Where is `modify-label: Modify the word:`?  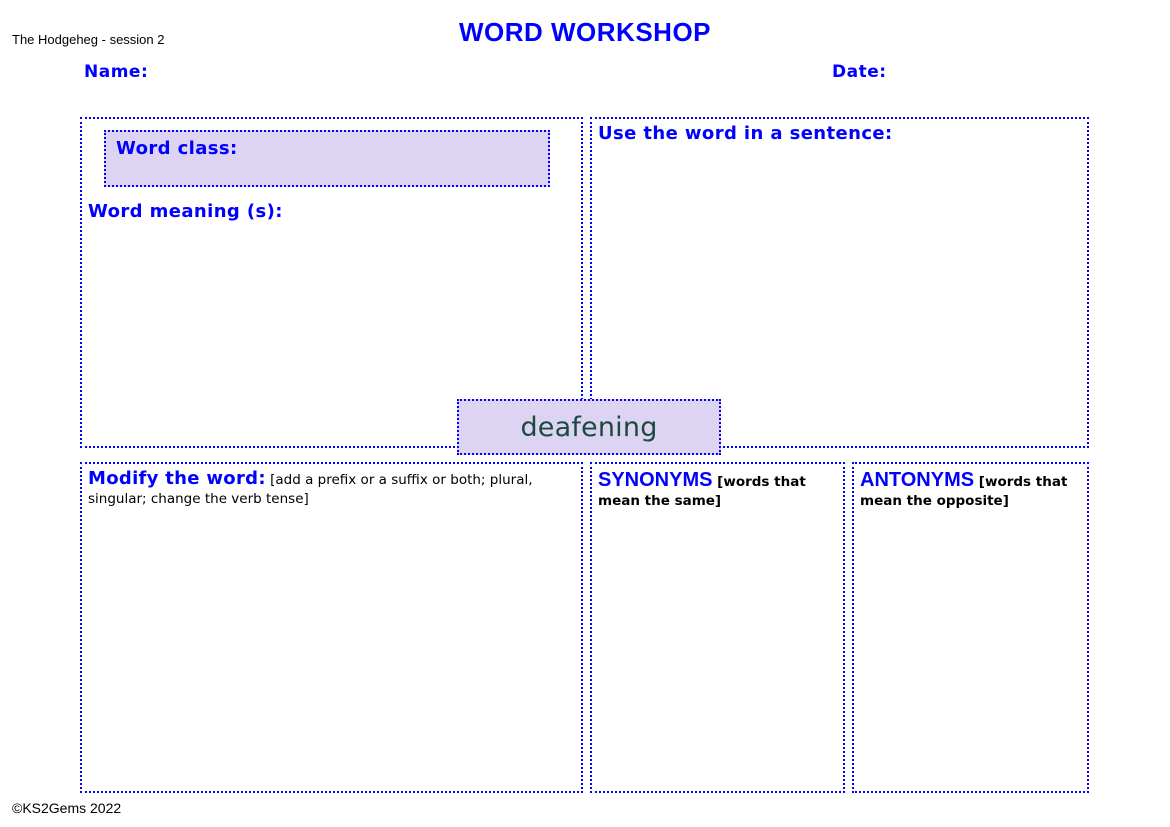
modify-label: Modify the word: is located at coordinates (177, 478).